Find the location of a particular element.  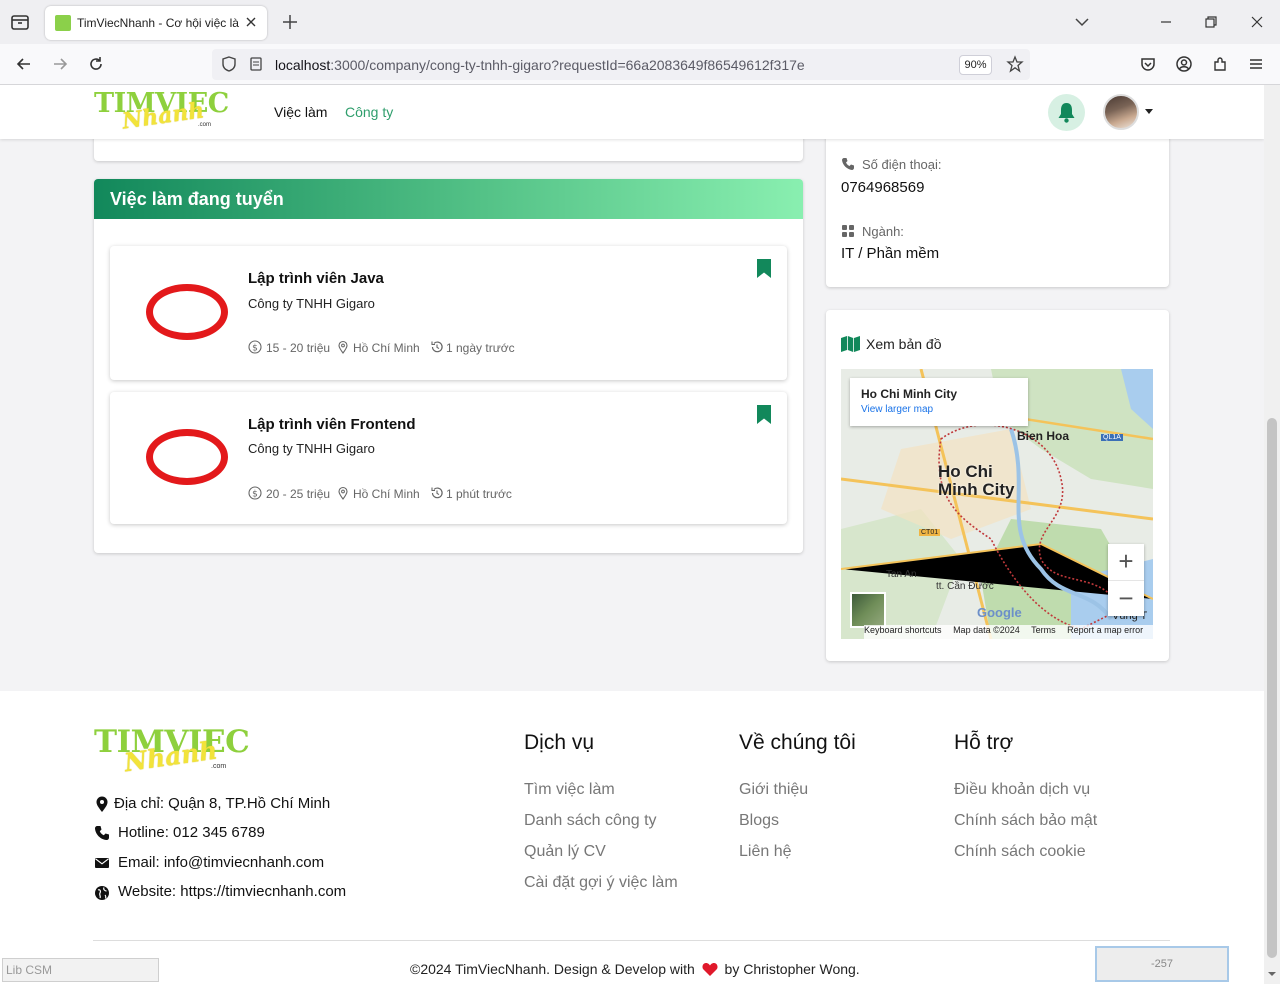

menu-hamburger-icon is located at coordinates (1256, 64).